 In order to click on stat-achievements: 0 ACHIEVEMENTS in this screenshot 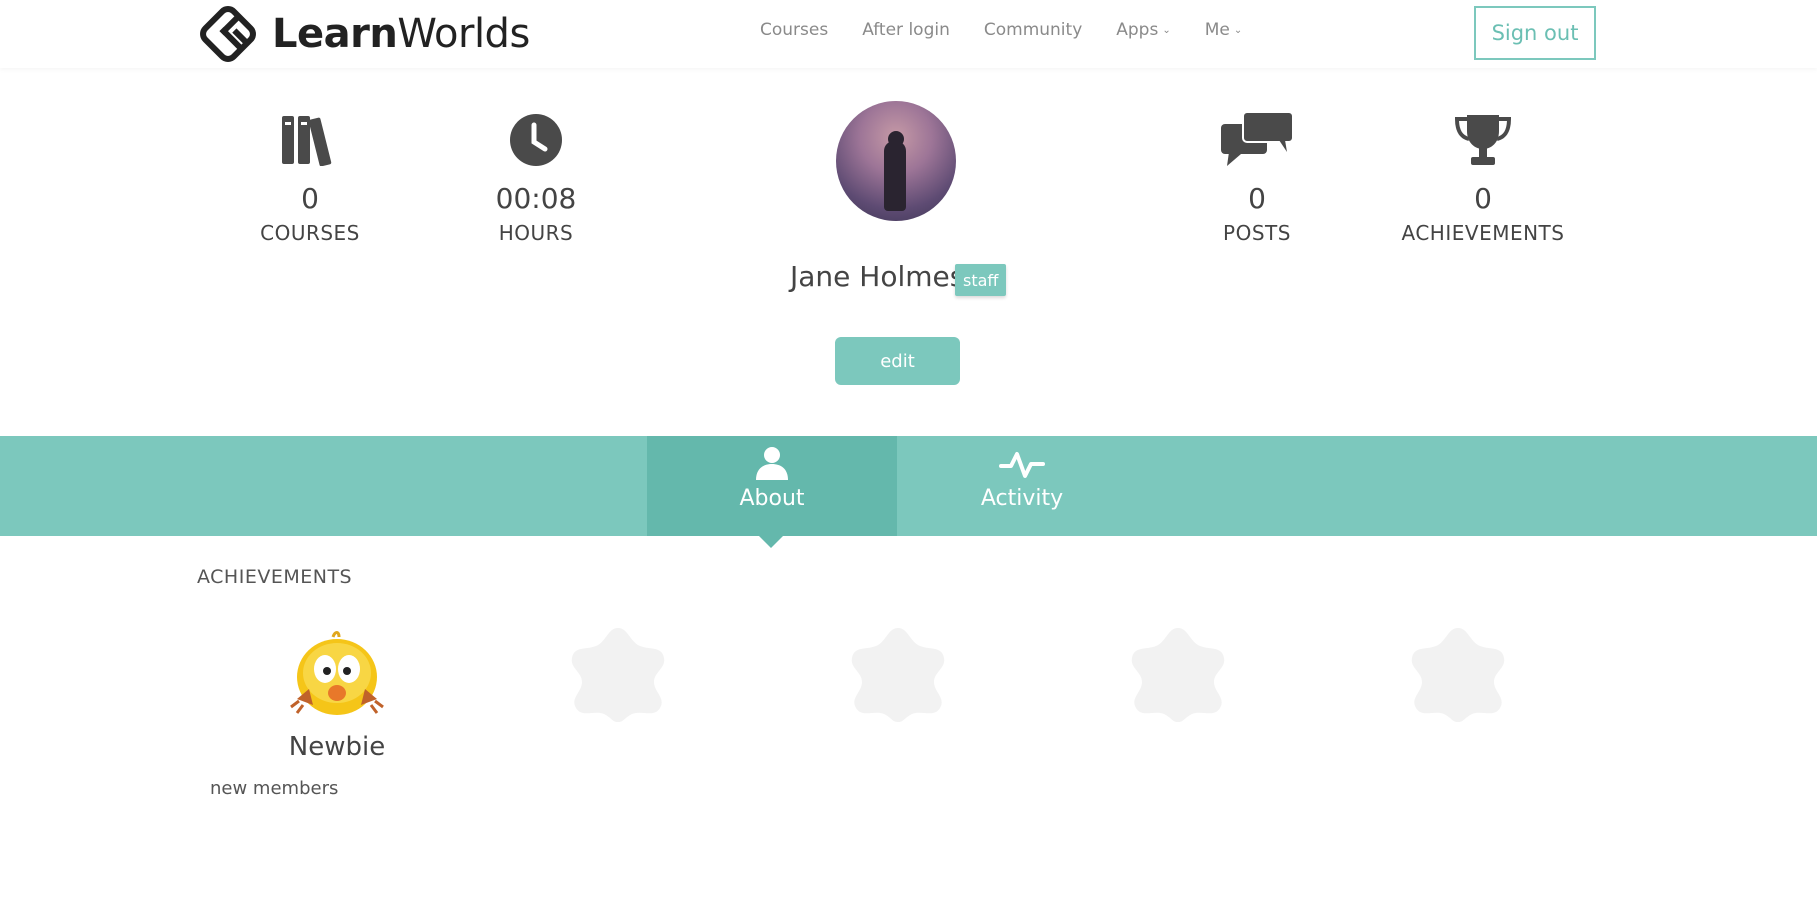, I will do `click(1483, 177)`.